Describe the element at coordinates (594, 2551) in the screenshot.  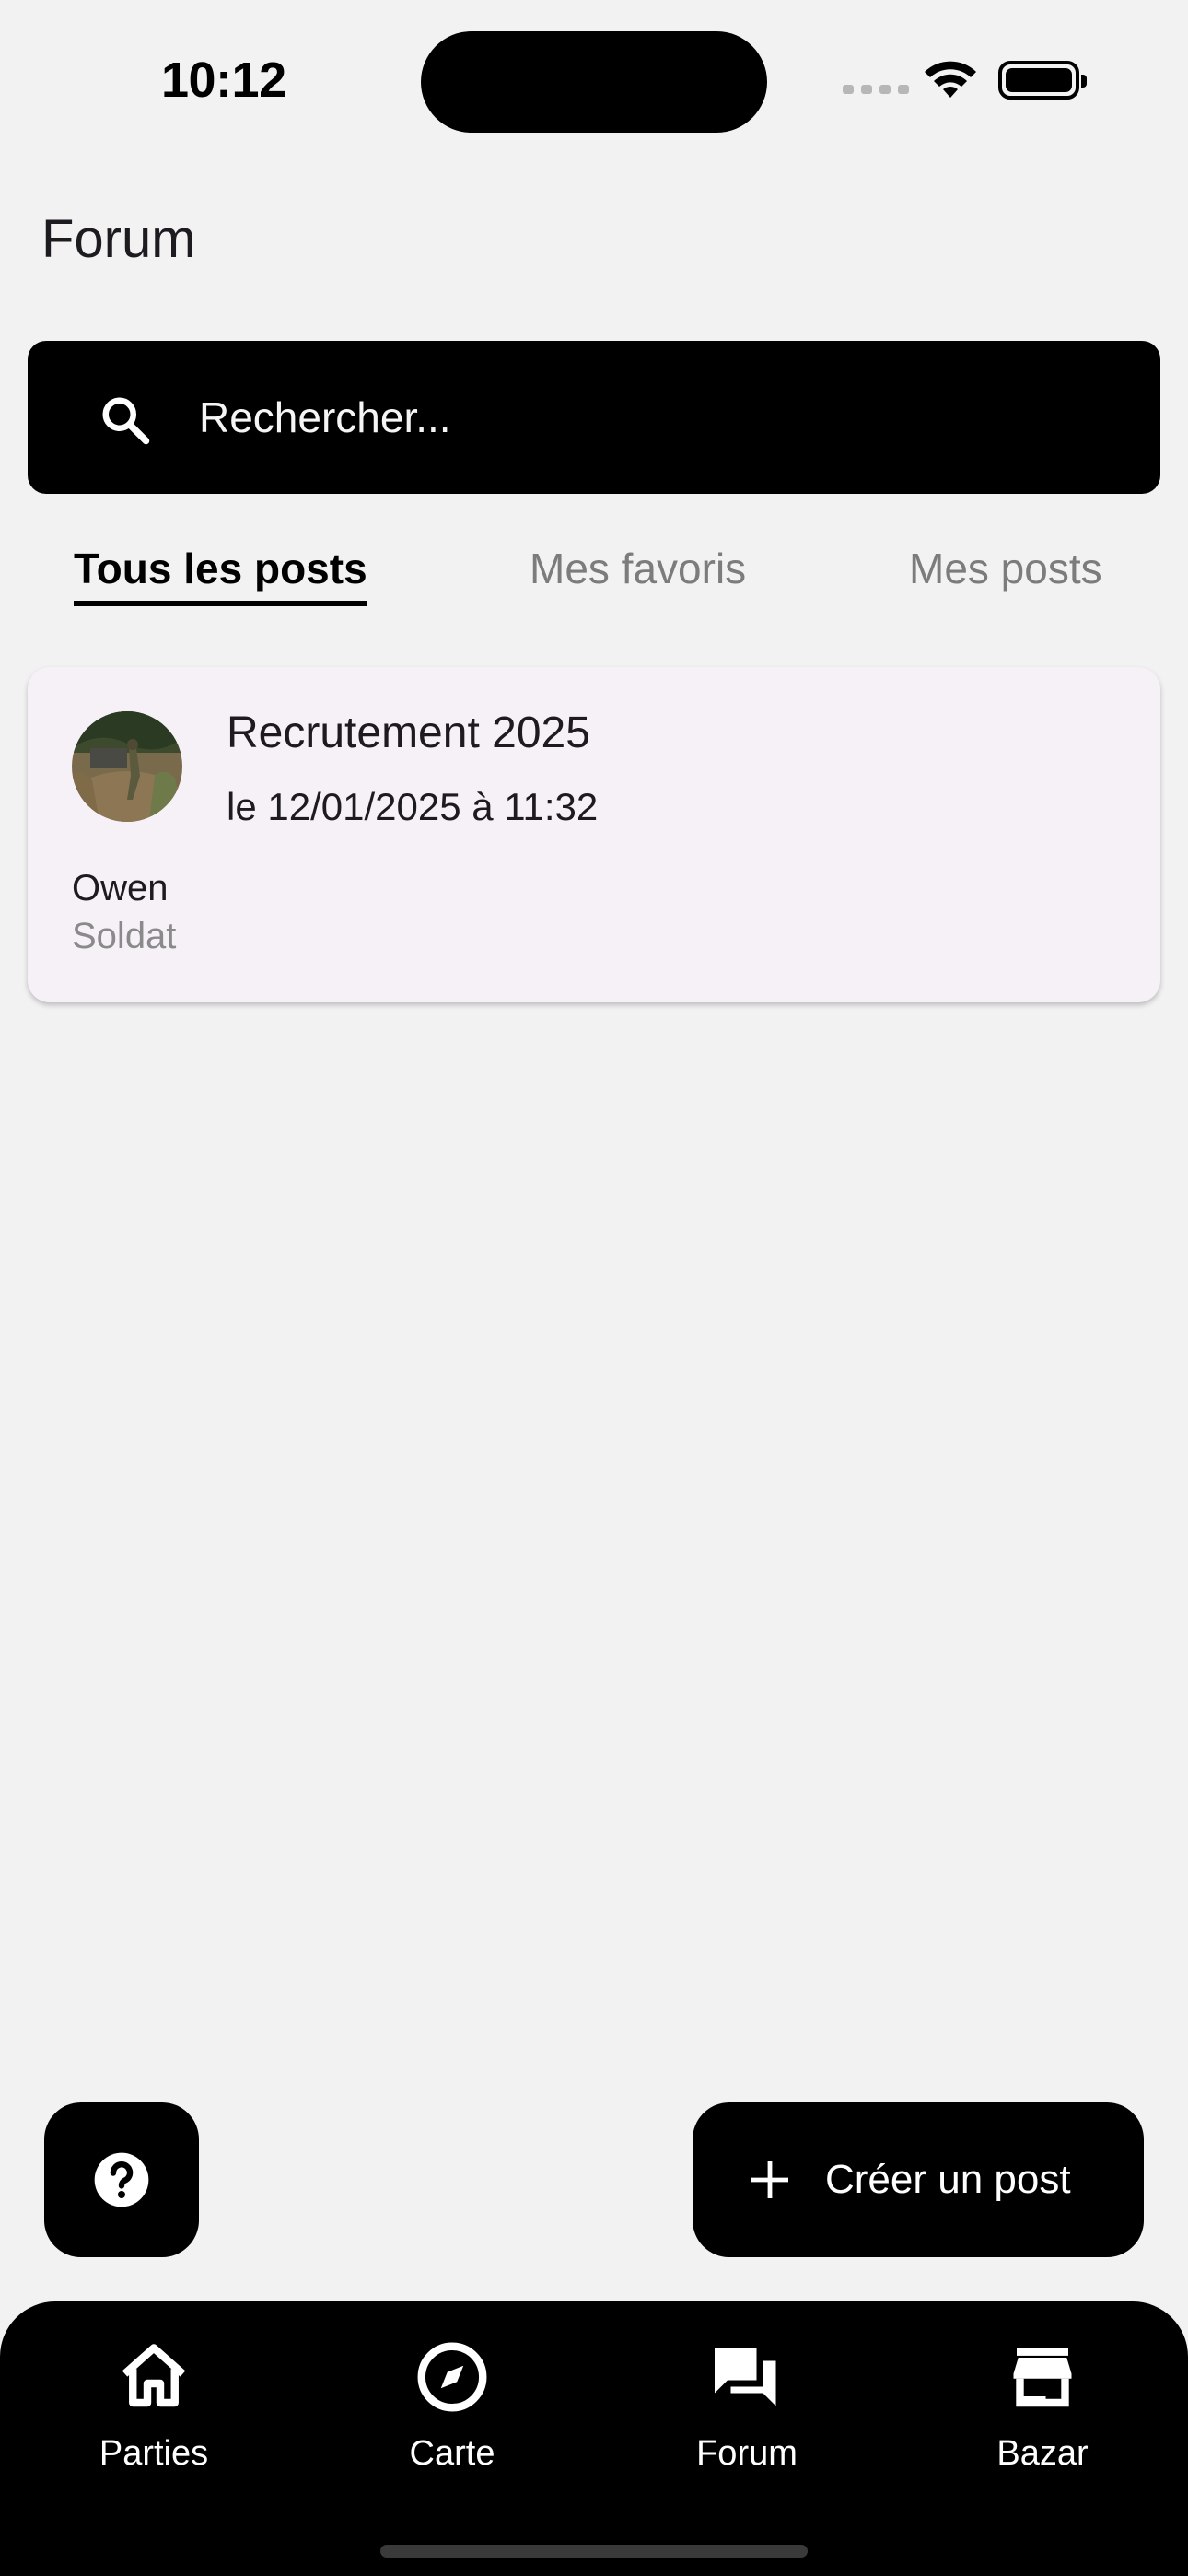
I see `home-indicator` at that location.